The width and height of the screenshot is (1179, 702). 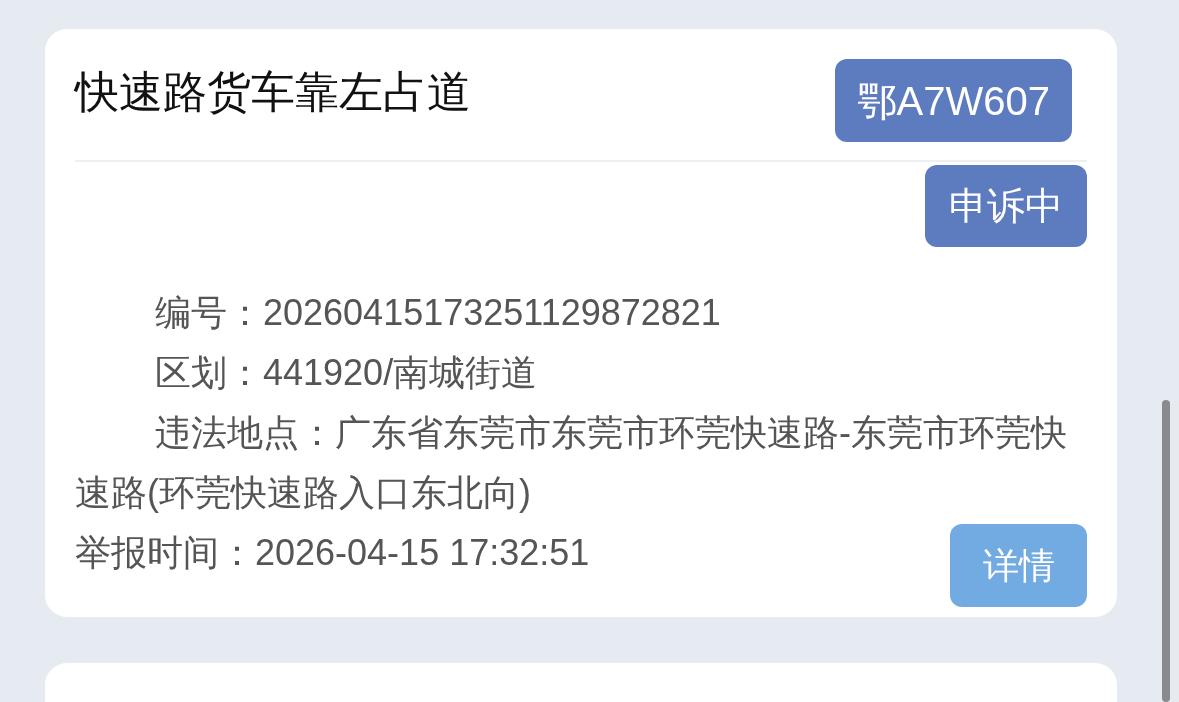 What do you see at coordinates (1018, 565) in the screenshot?
I see `details-button: 详情` at bounding box center [1018, 565].